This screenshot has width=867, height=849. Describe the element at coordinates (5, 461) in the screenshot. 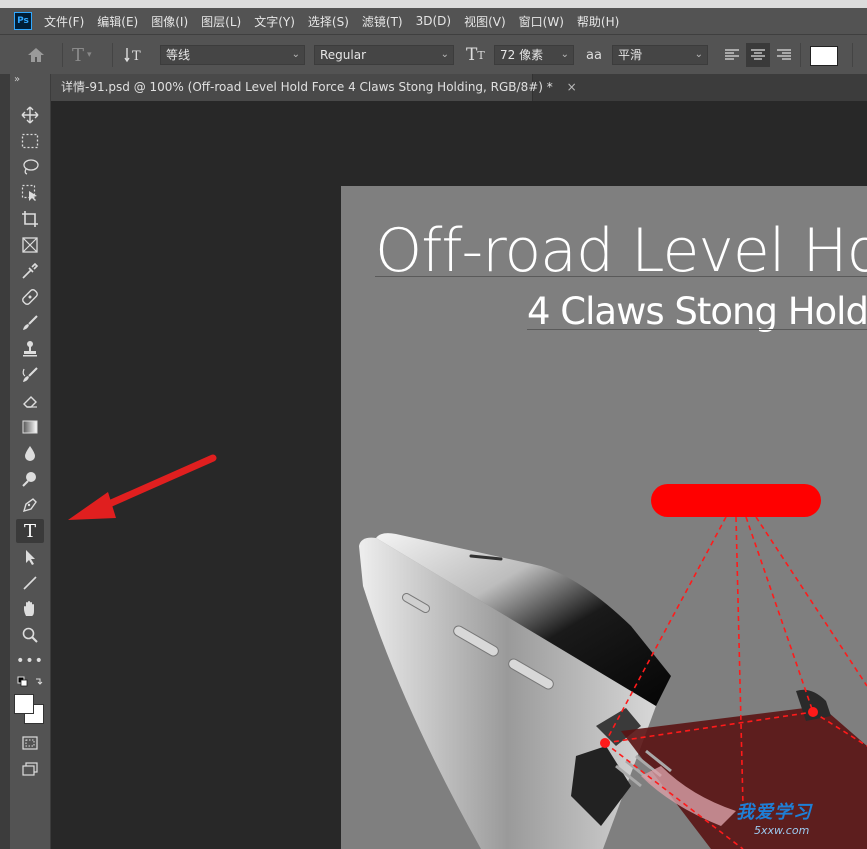

I see `left-gutter` at that location.